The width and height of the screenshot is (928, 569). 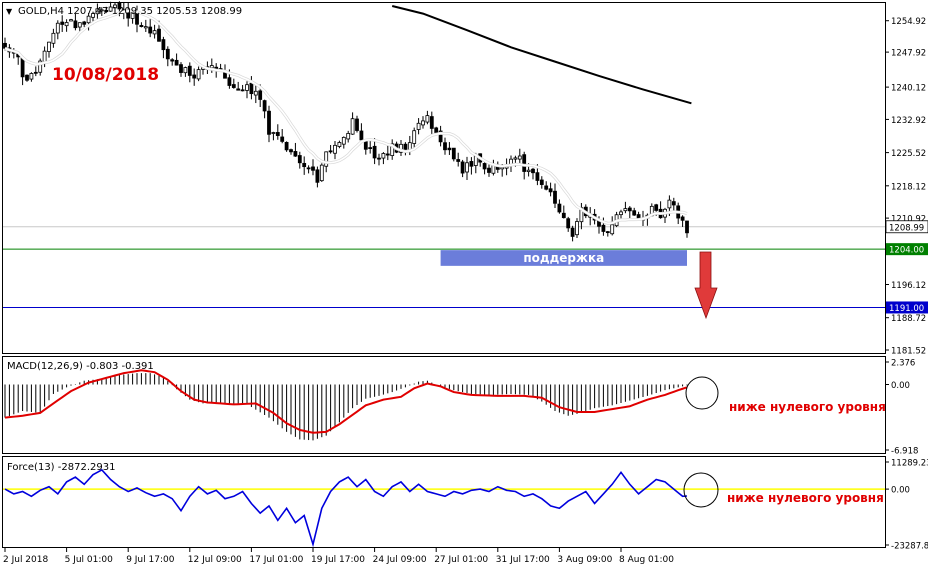 What do you see at coordinates (908, 54) in the screenshot?
I see `price-tick-label: 1247.92` at bounding box center [908, 54].